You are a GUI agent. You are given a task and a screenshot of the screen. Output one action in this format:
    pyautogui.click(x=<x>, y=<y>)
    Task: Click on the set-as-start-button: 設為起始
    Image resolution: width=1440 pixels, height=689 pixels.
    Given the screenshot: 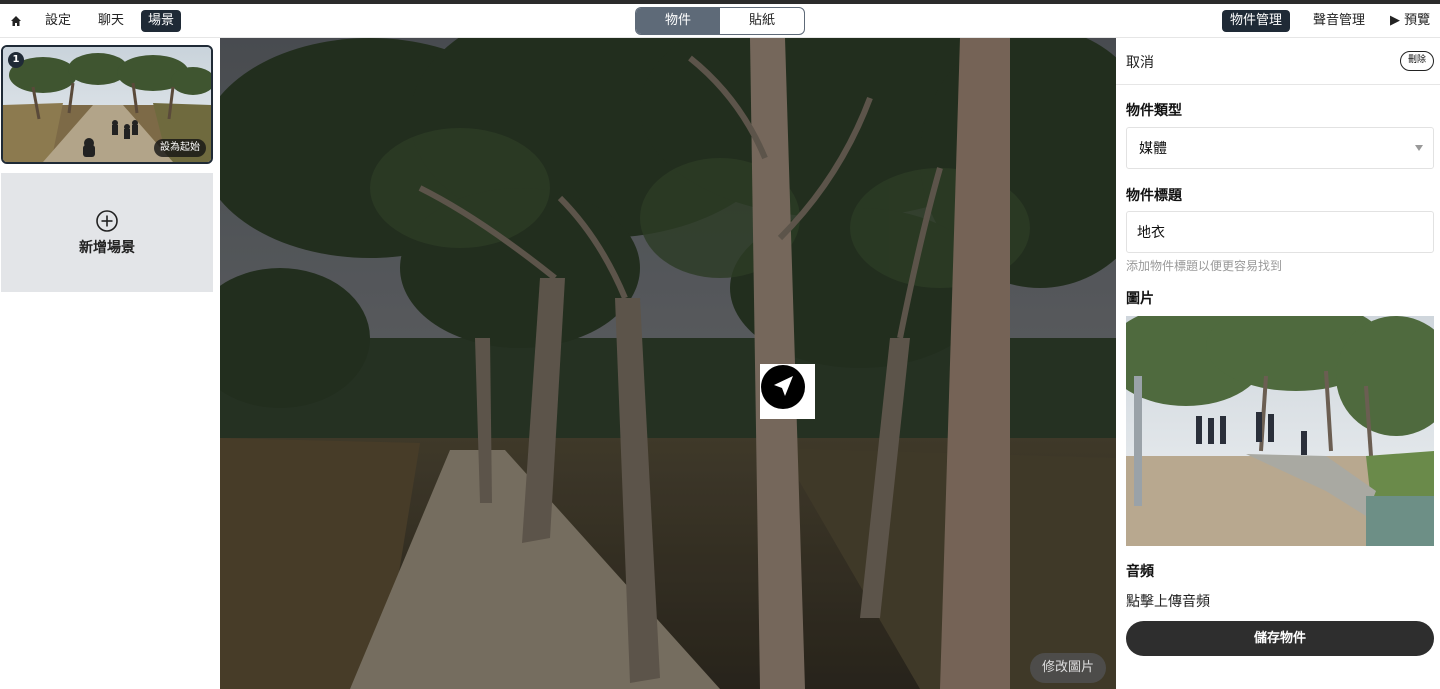 What is the action you would take?
    pyautogui.click(x=180, y=148)
    